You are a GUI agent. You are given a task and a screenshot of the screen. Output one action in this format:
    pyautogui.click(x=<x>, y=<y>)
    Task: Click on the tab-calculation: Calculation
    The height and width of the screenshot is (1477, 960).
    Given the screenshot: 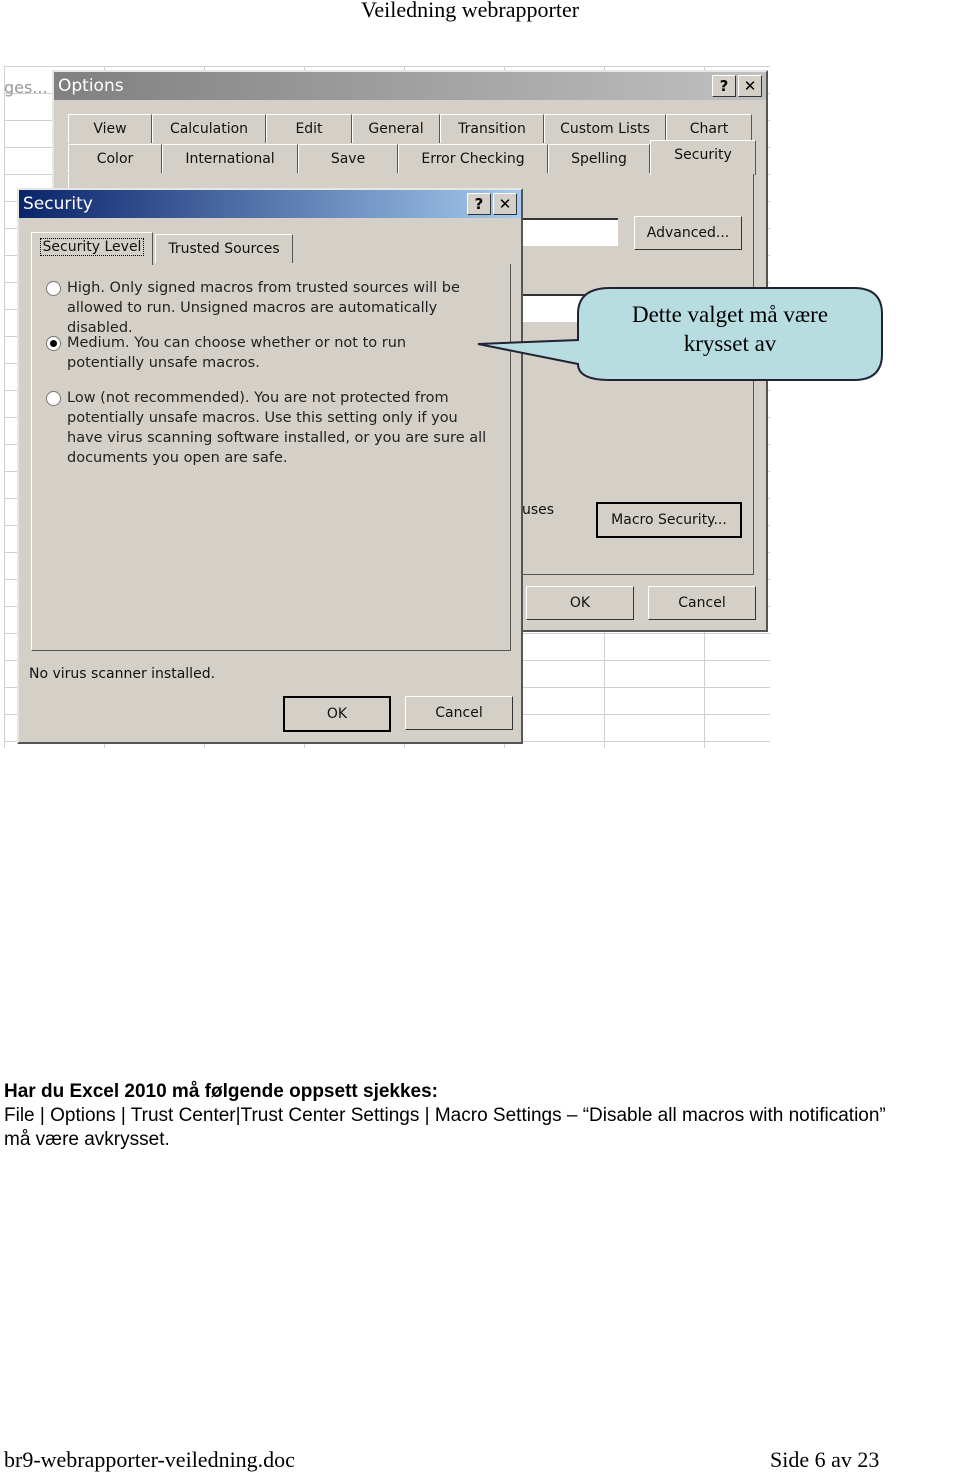 What is the action you would take?
    pyautogui.click(x=209, y=128)
    